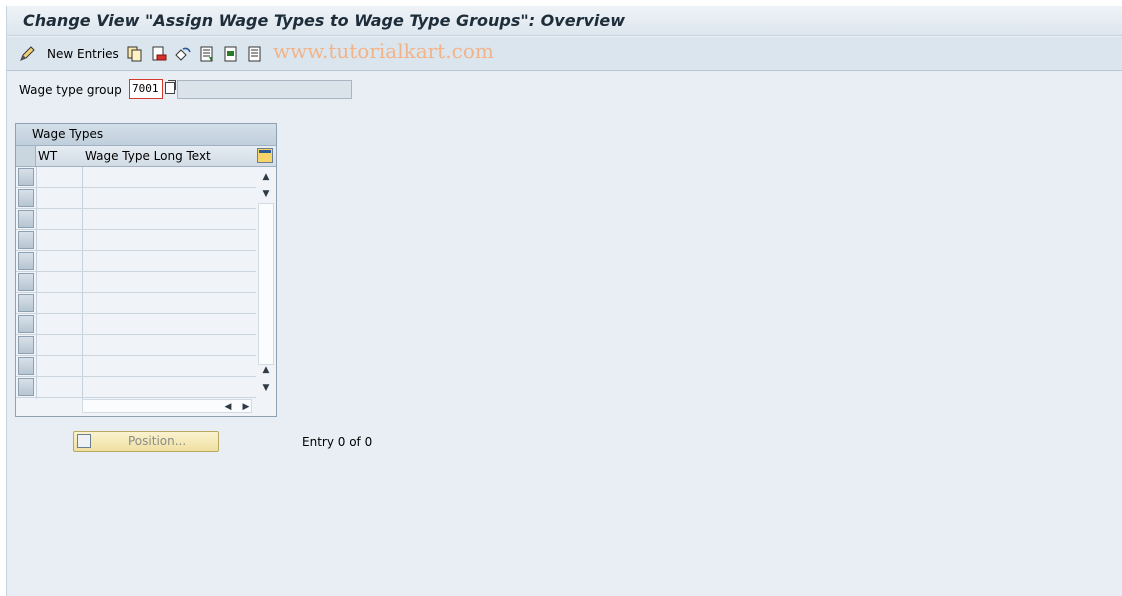  I want to click on table-header: WT Wage Type Long Text, so click(146, 156).